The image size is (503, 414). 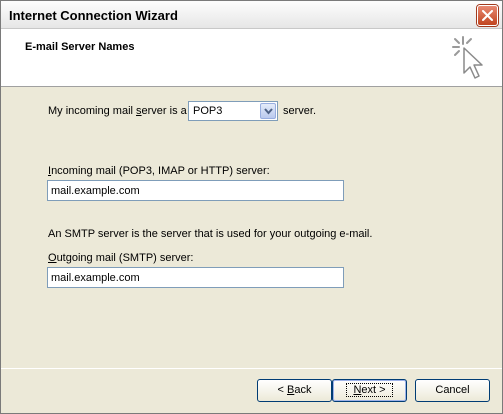 I want to click on close-button, so click(x=487, y=15).